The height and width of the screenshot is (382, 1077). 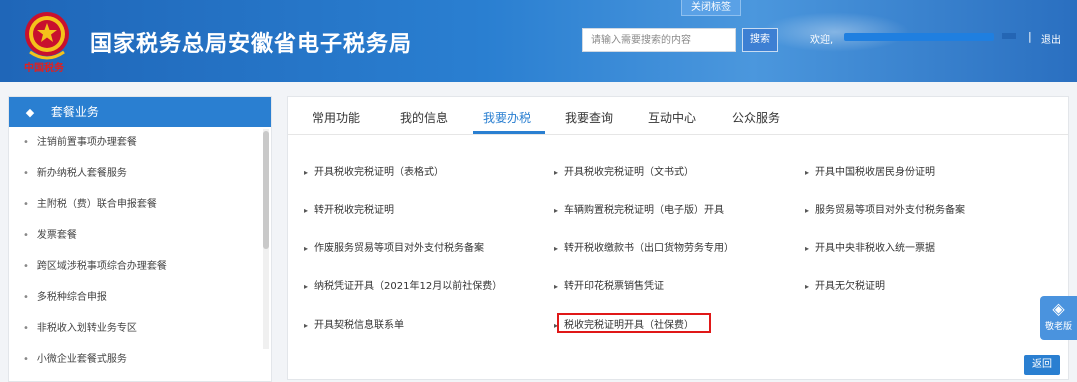 I want to click on service-link: ▸ 服务贸易等项目对外支付税务备案, so click(x=885, y=208).